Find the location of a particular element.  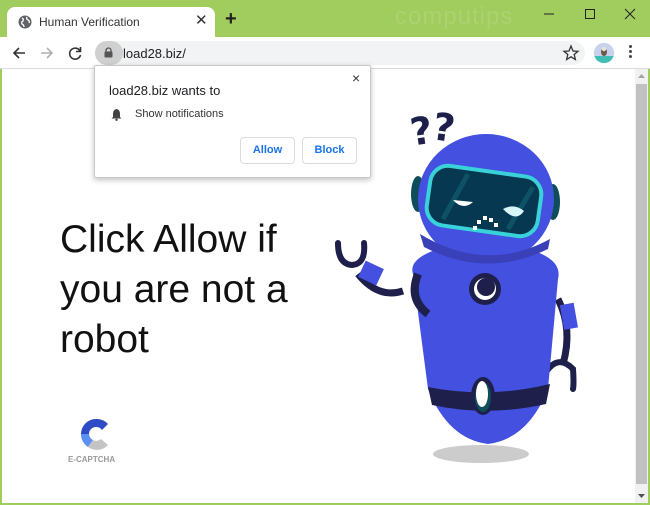

vertical-scrollbar is located at coordinates (641, 286).